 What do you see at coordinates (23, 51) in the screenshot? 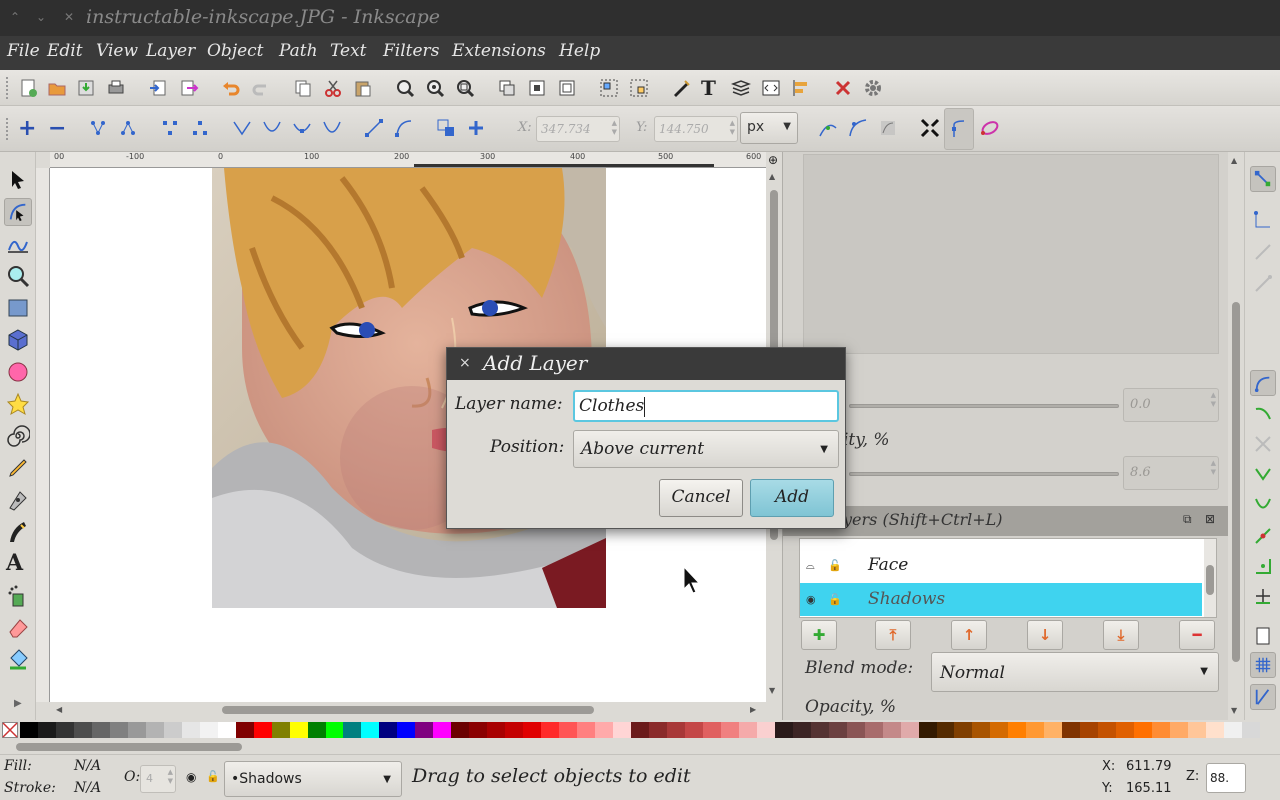
I see `menu-file: File` at bounding box center [23, 51].